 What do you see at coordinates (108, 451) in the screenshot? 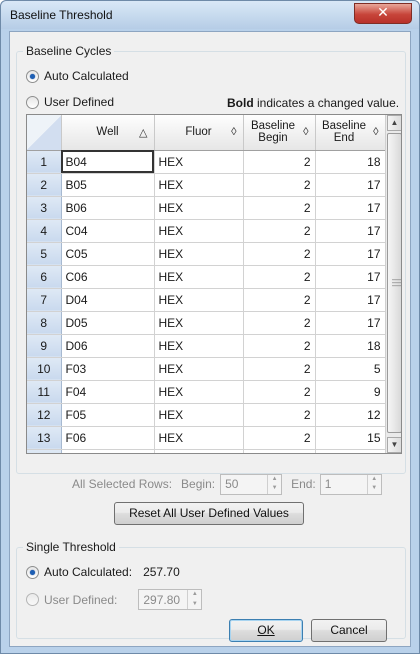
I see `well-cell: F07` at bounding box center [108, 451].